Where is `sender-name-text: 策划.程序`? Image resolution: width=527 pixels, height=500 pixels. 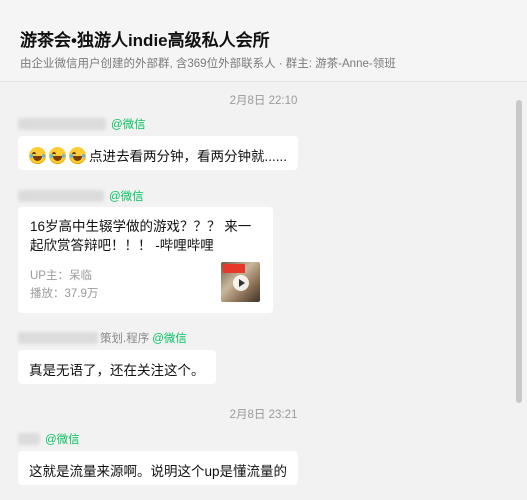 sender-name-text: 策划.程序 is located at coordinates (125, 339).